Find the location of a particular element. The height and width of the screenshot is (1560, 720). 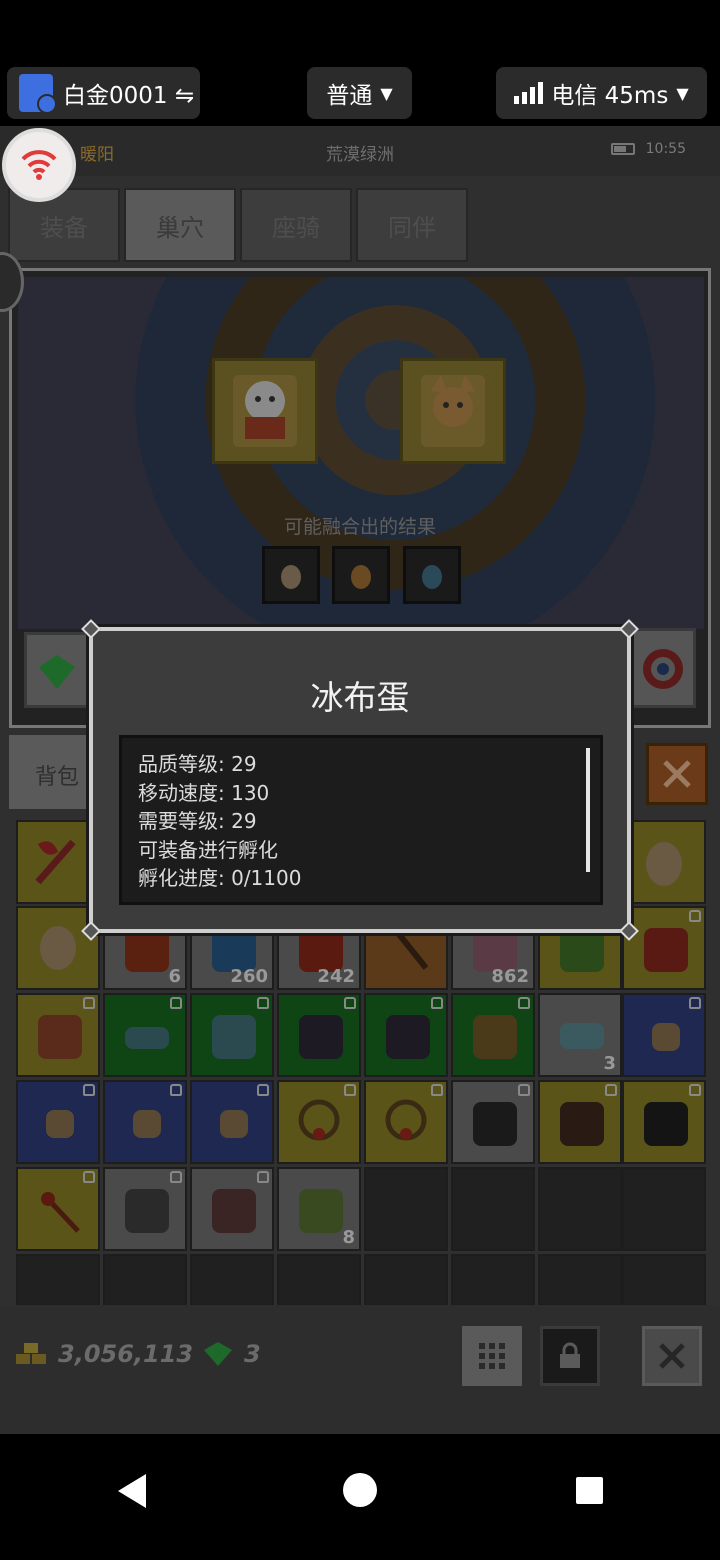

wifi-float-button is located at coordinates (39, 165).